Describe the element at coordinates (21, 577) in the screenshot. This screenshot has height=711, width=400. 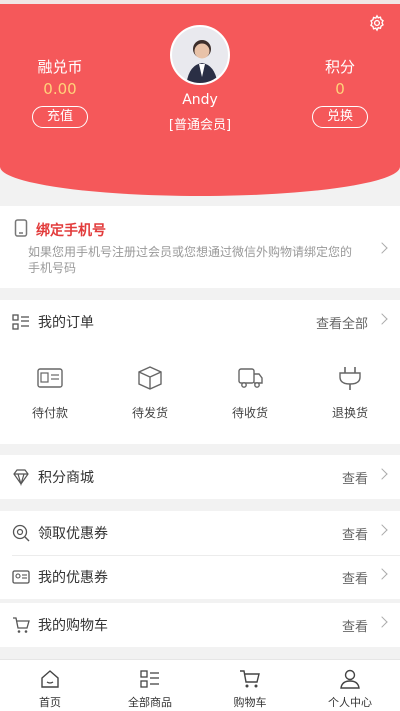
I see `coupon-card-icon` at that location.